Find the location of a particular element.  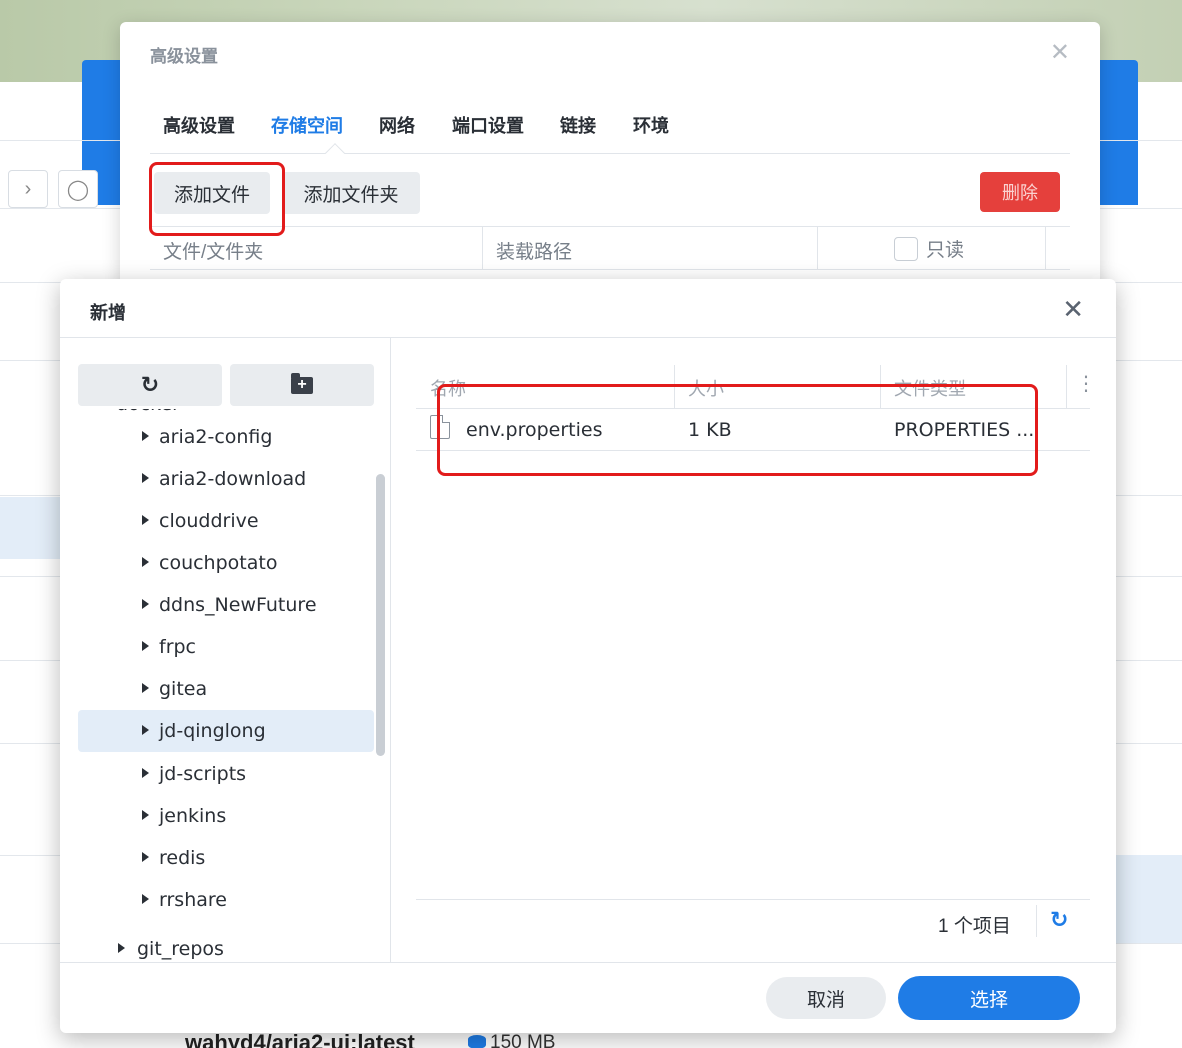

tree-item: frpc is located at coordinates (226, 647).